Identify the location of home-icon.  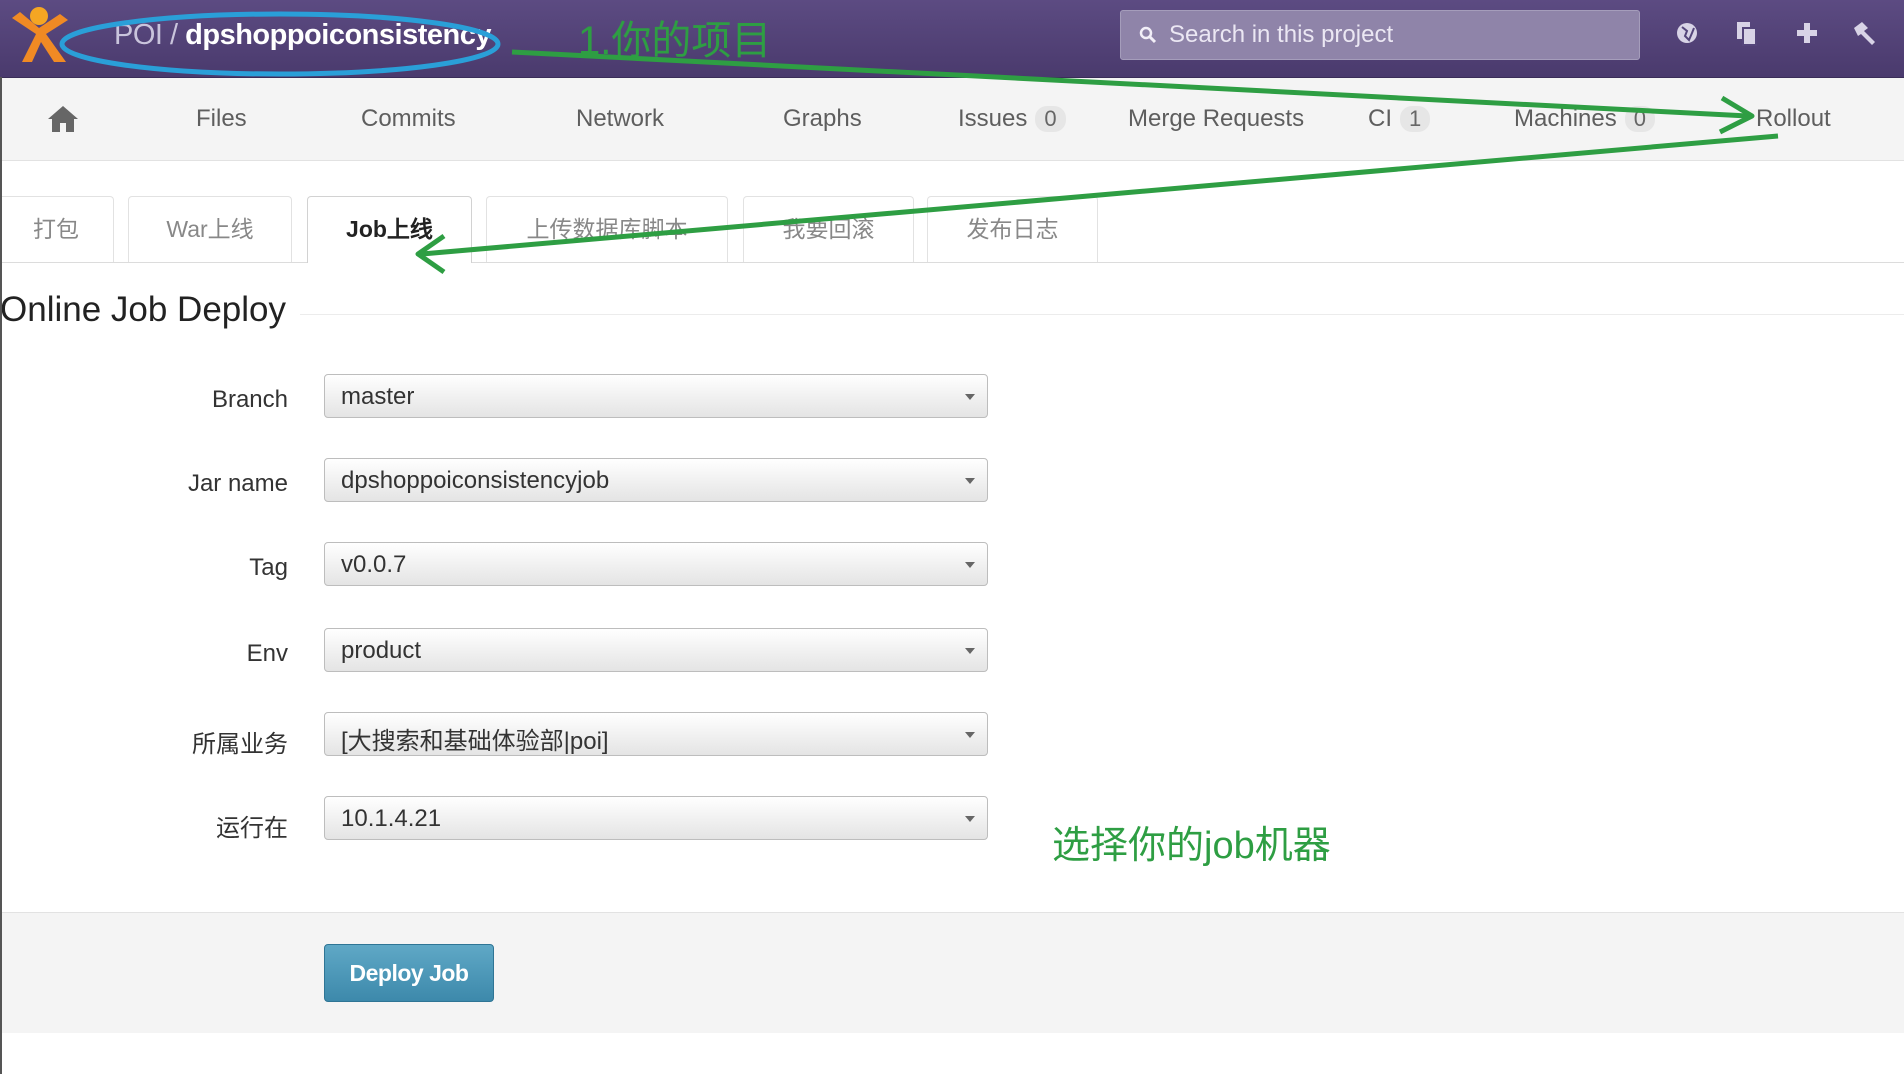
(63, 119).